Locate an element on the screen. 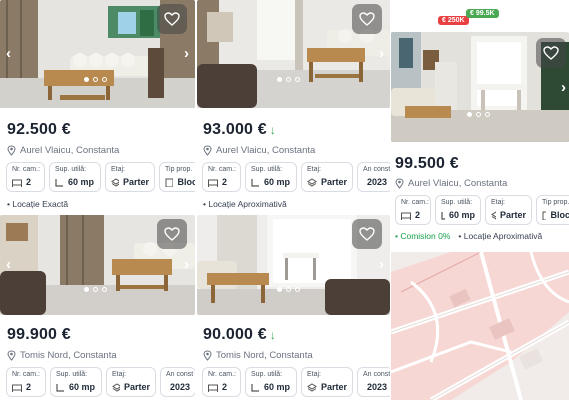  map-streets is located at coordinates (480, 326).